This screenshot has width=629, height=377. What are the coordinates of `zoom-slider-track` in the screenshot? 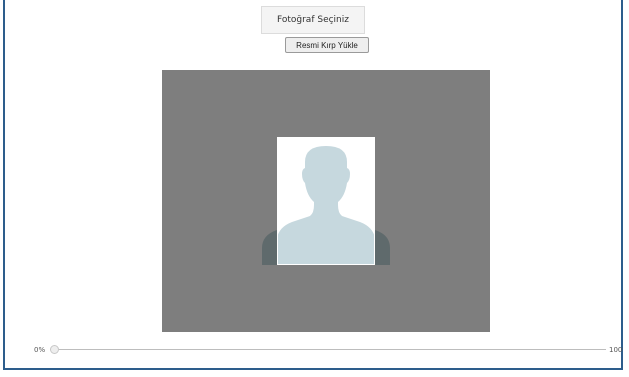 It's located at (328, 349).